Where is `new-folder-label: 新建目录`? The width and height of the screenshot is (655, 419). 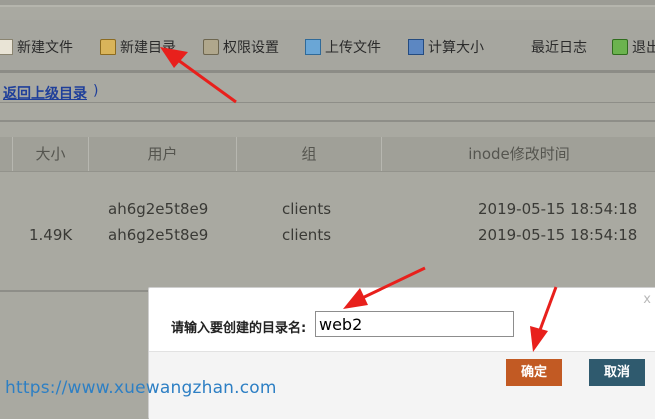 new-folder-label: 新建目录 is located at coordinates (148, 48).